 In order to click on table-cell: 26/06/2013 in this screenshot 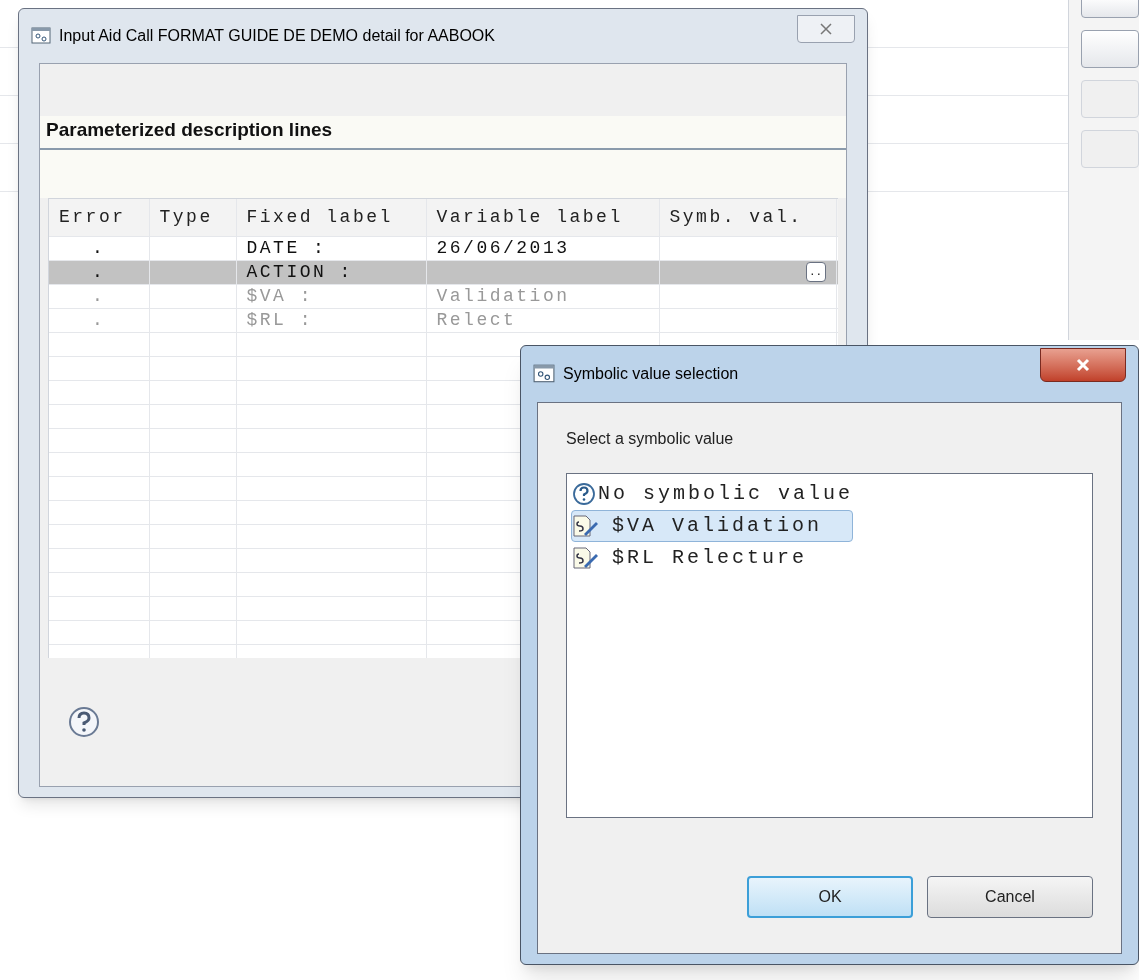, I will do `click(503, 248)`.